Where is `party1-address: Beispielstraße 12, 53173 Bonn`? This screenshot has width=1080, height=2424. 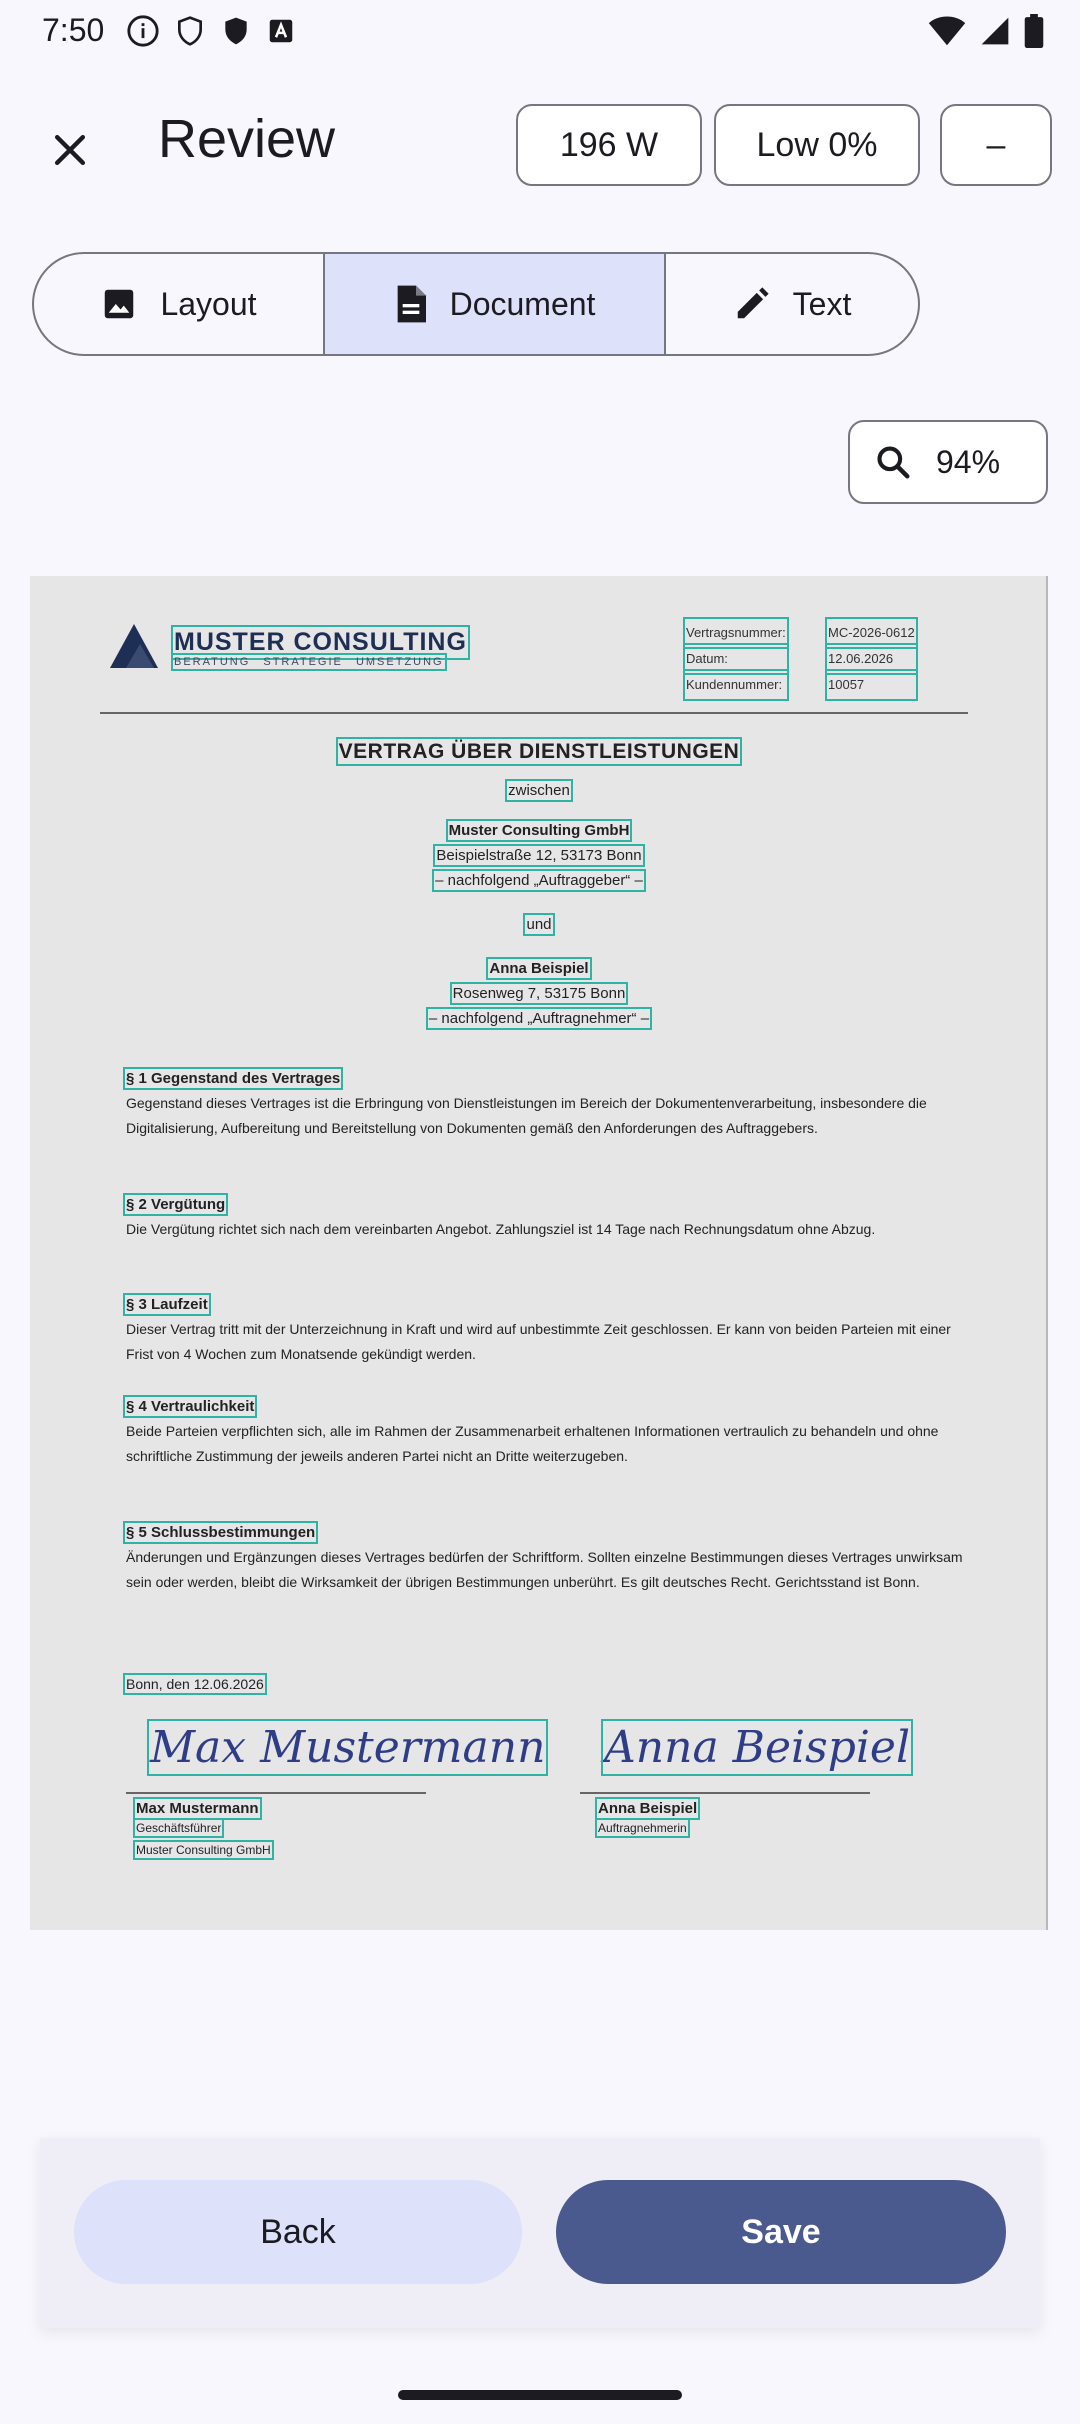
party1-address: Beispielstraße 12, 53173 Bonn is located at coordinates (539, 855).